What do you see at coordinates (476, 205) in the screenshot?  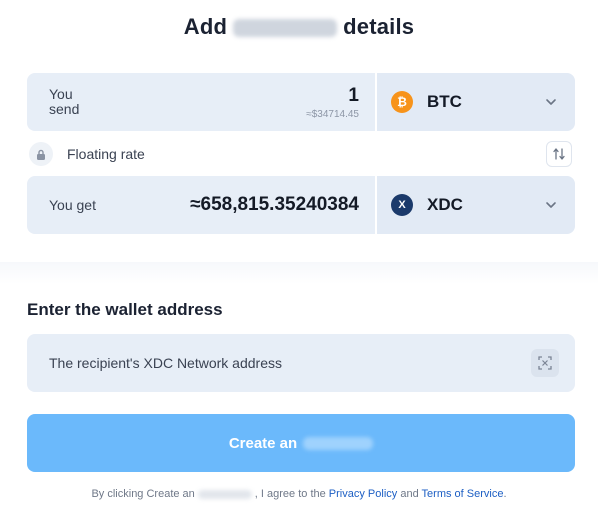 I see `get-currency-select: X XDC` at bounding box center [476, 205].